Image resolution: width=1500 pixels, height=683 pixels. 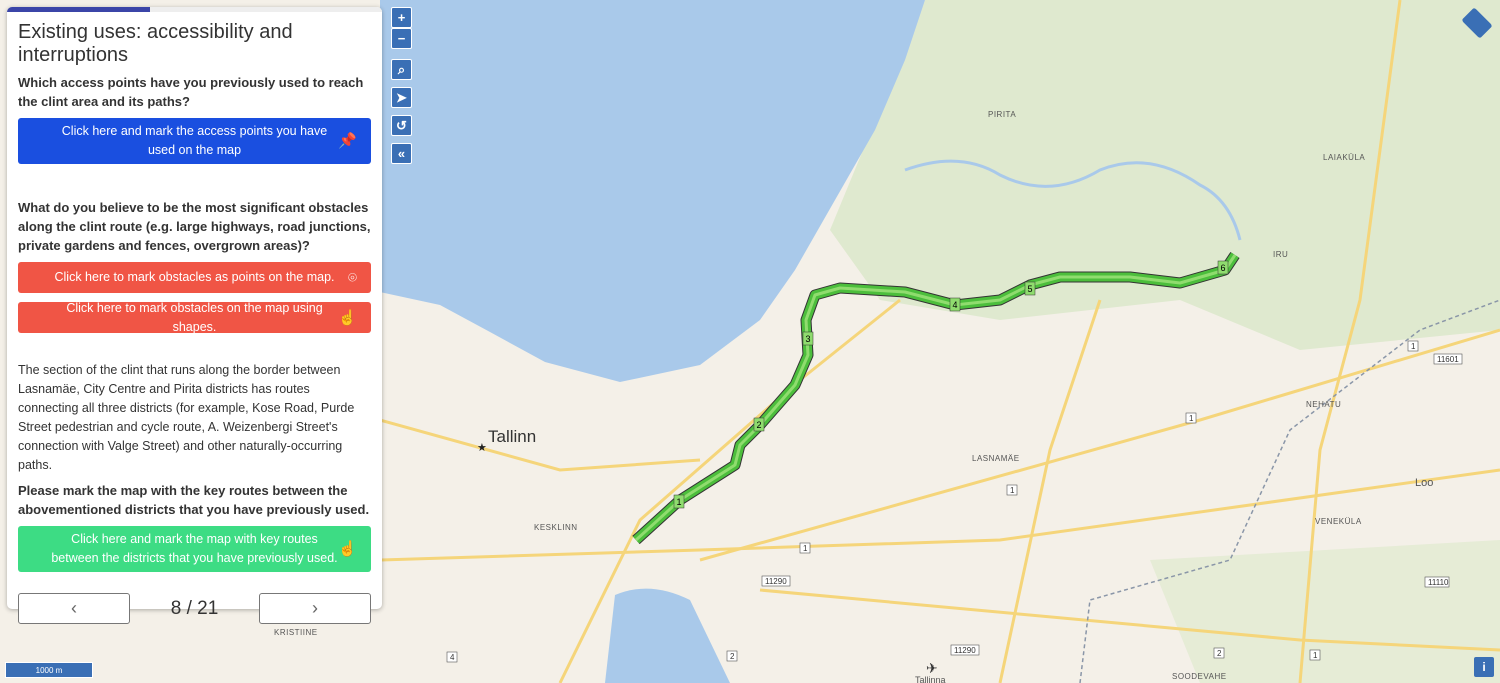 What do you see at coordinates (758, 425) in the screenshot?
I see `segment-label: 2` at bounding box center [758, 425].